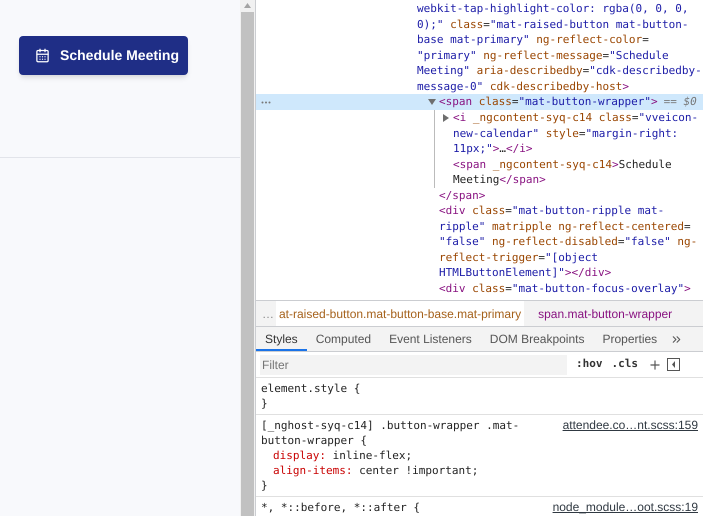 The height and width of the screenshot is (516, 703). I want to click on new-rule-icon, so click(655, 365).